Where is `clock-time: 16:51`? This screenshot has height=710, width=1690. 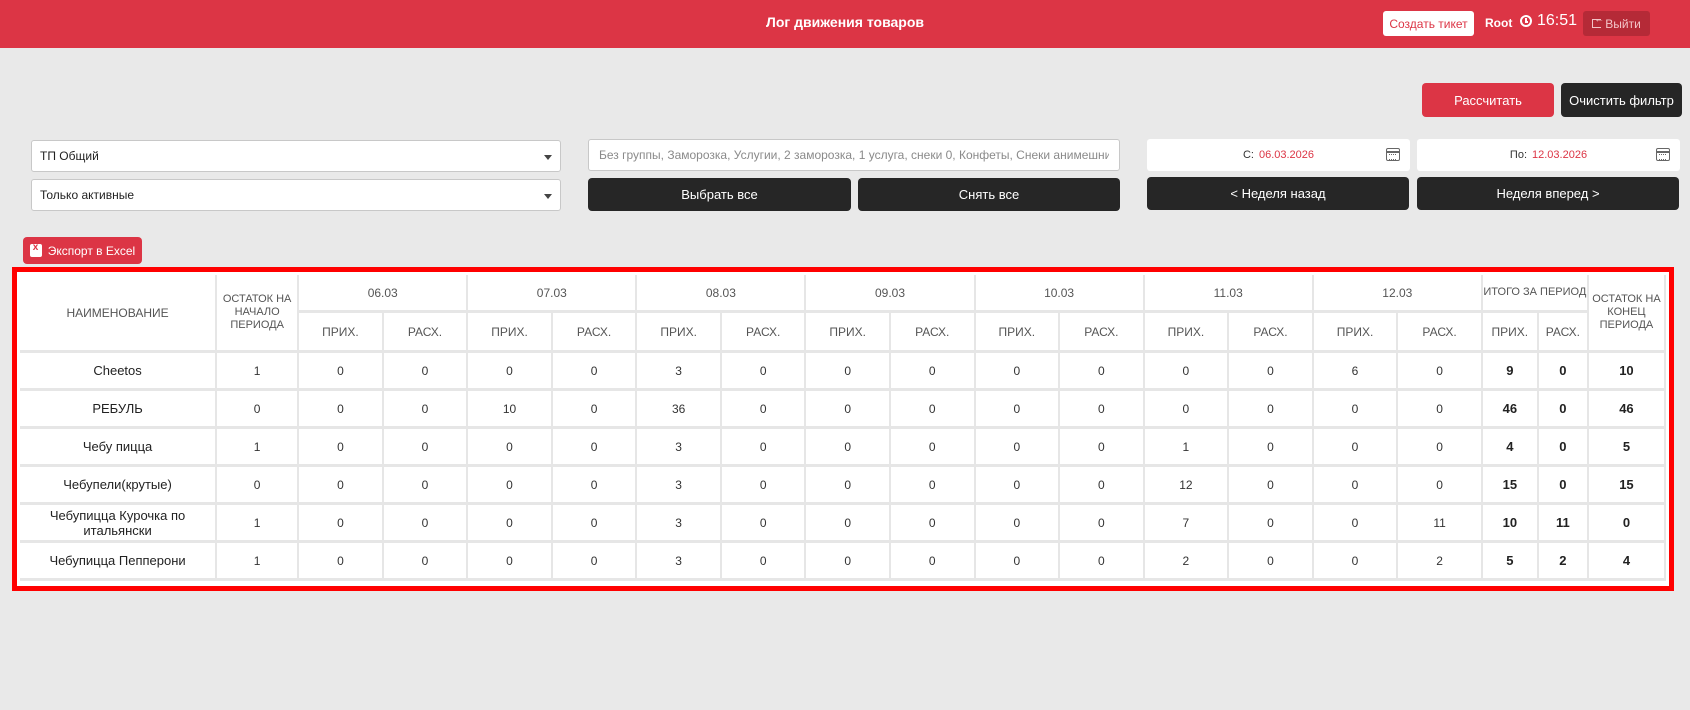 clock-time: 16:51 is located at coordinates (1557, 20).